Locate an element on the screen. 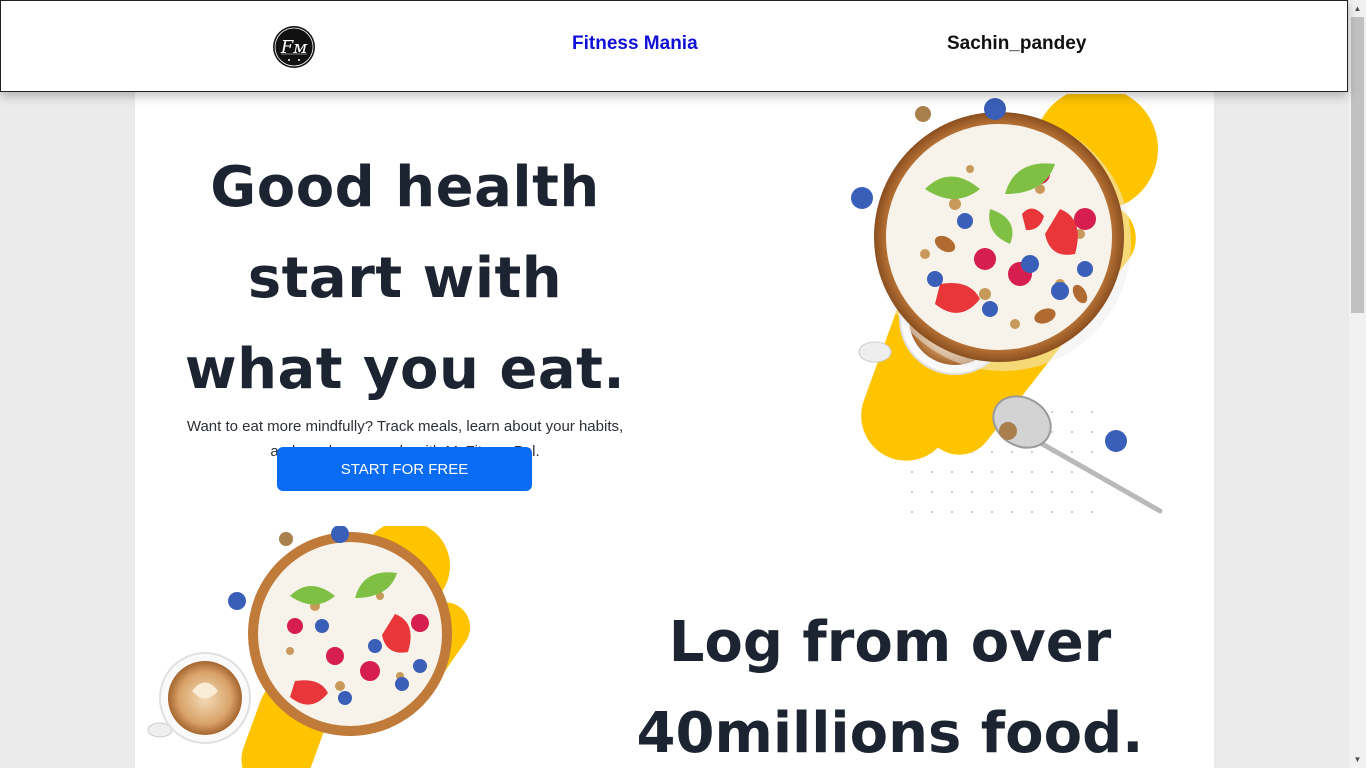 The height and width of the screenshot is (768, 1366). start-for-free-button: START FOR FREE is located at coordinates (404, 469).